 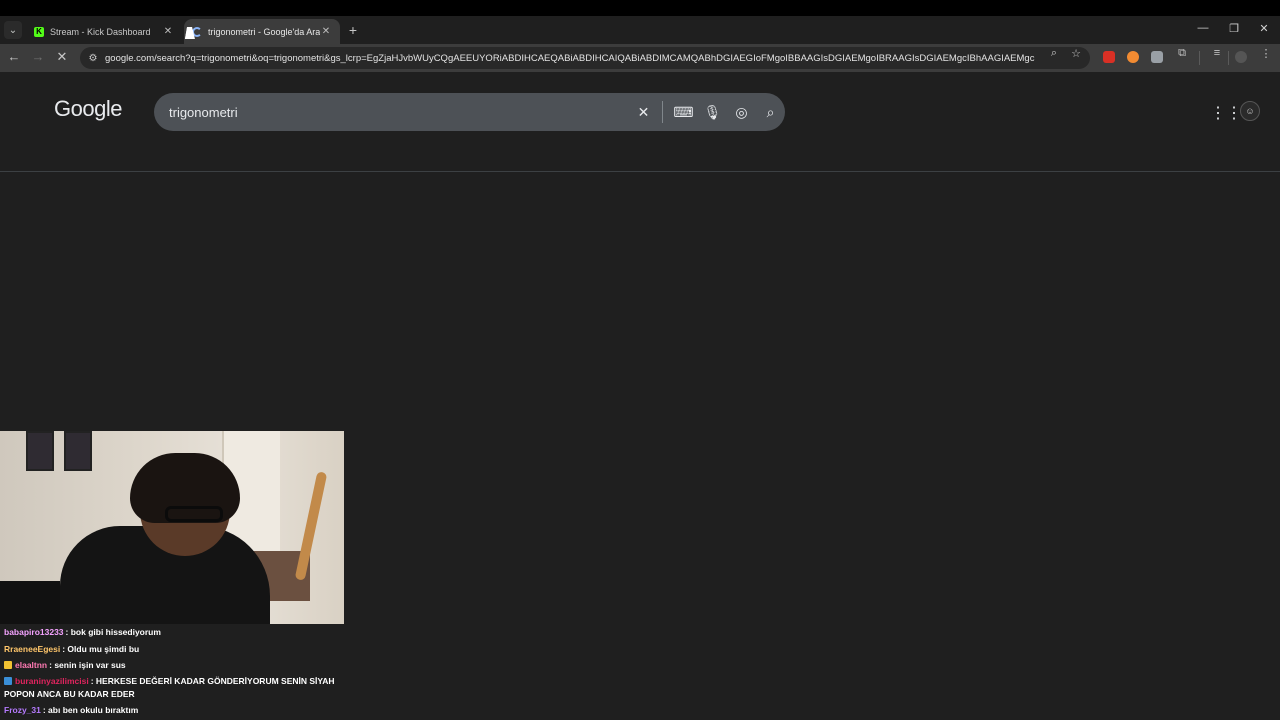 What do you see at coordinates (32, 648) in the screenshot?
I see `chat-username: RraeneeEgesi` at bounding box center [32, 648].